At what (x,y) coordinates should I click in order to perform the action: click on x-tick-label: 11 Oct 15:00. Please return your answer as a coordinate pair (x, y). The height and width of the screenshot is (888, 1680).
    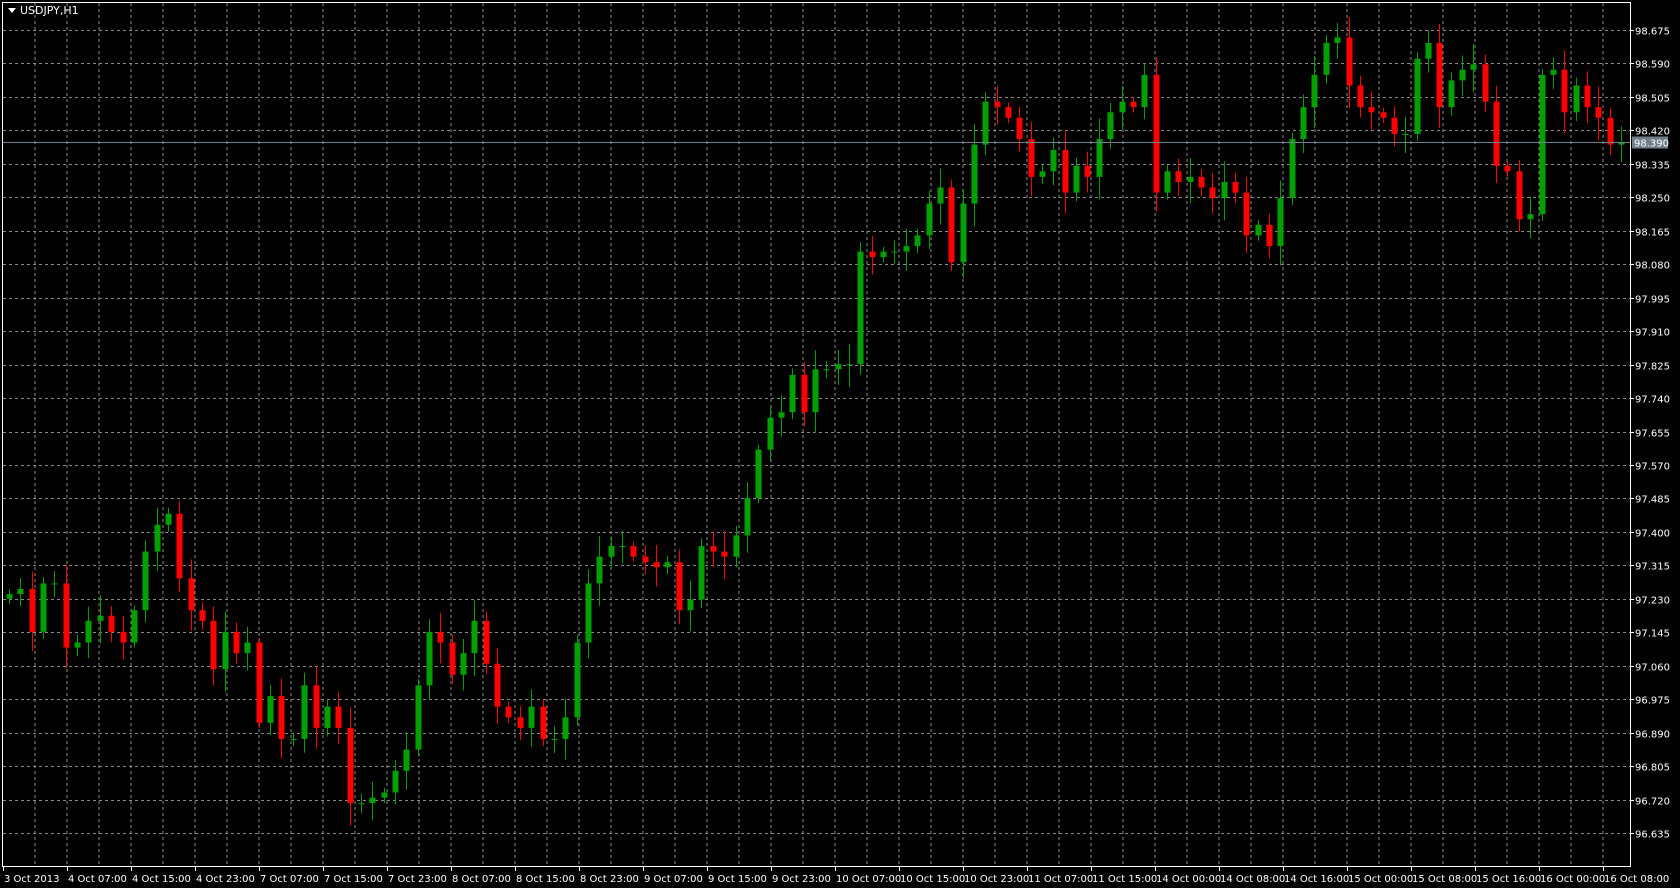
    Looking at the image, I should click on (1124, 879).